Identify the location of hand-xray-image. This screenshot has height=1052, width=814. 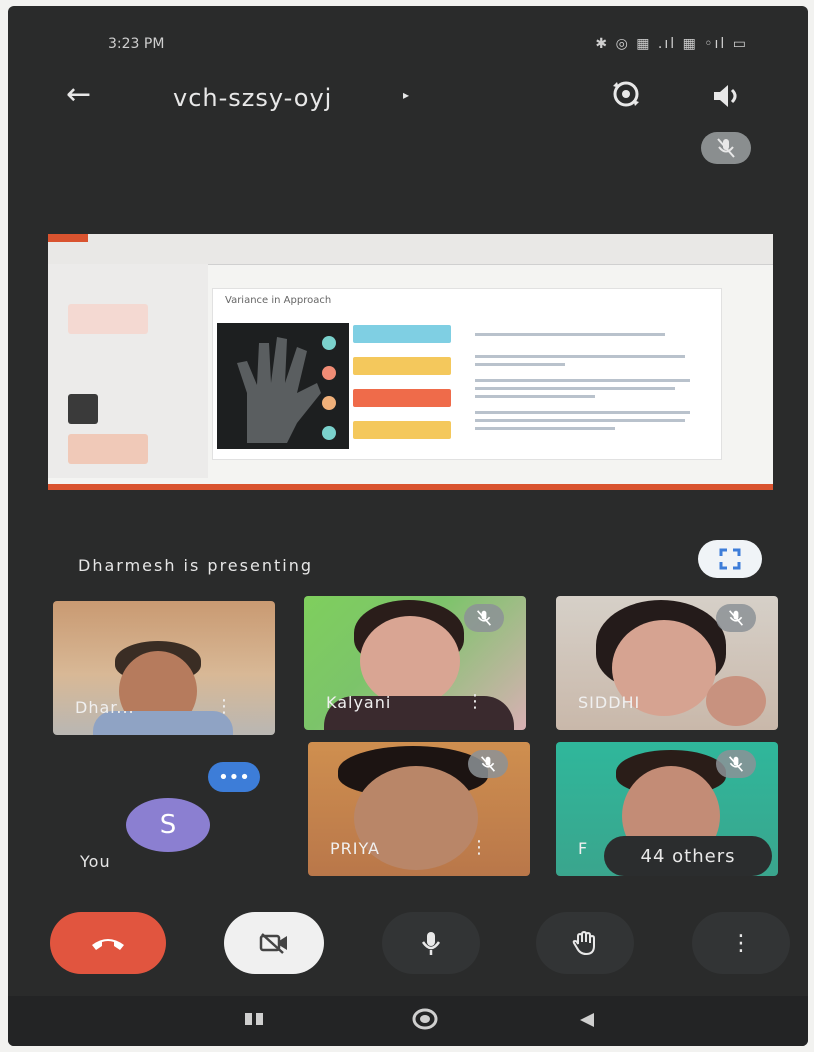
(283, 386).